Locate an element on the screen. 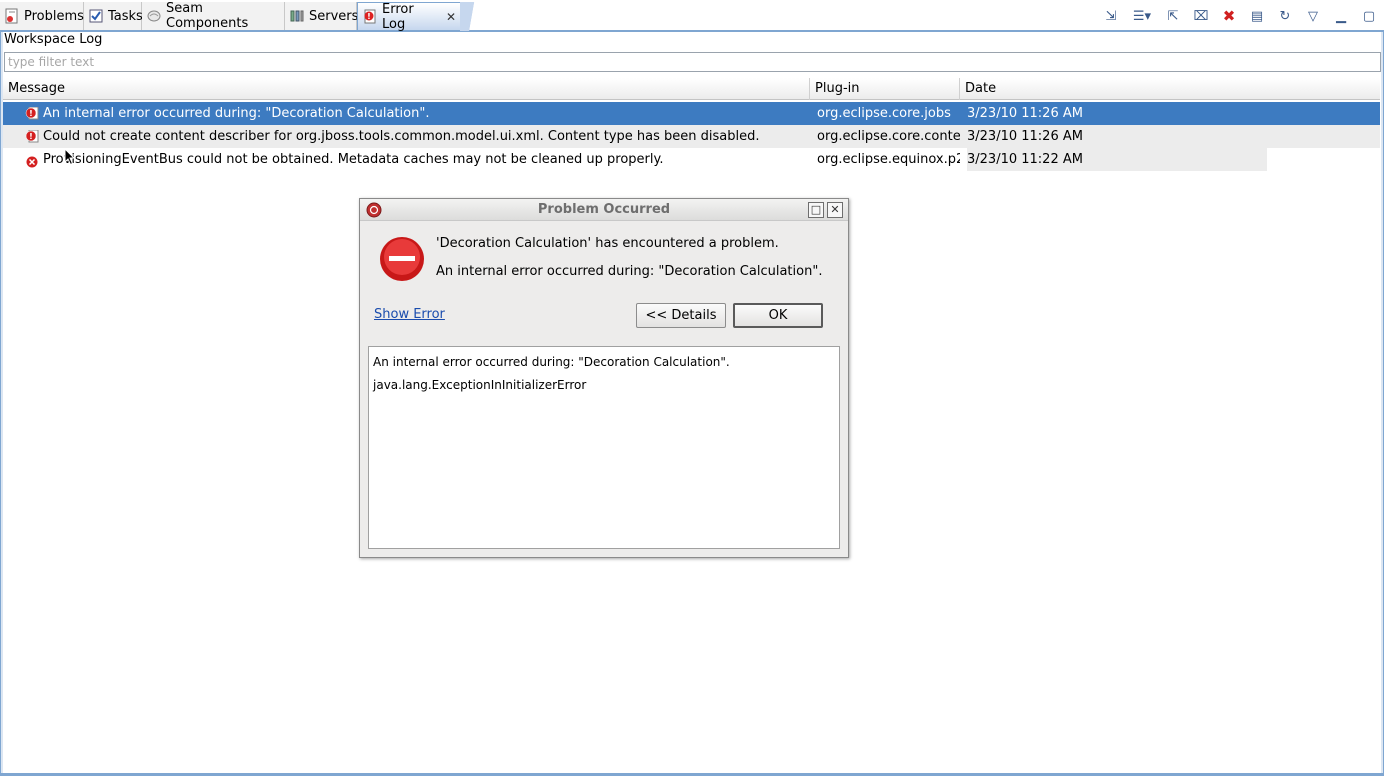 This screenshot has width=1384, height=776. plugin-cell: org.eclipse.core.contenttype is located at coordinates (888, 136).